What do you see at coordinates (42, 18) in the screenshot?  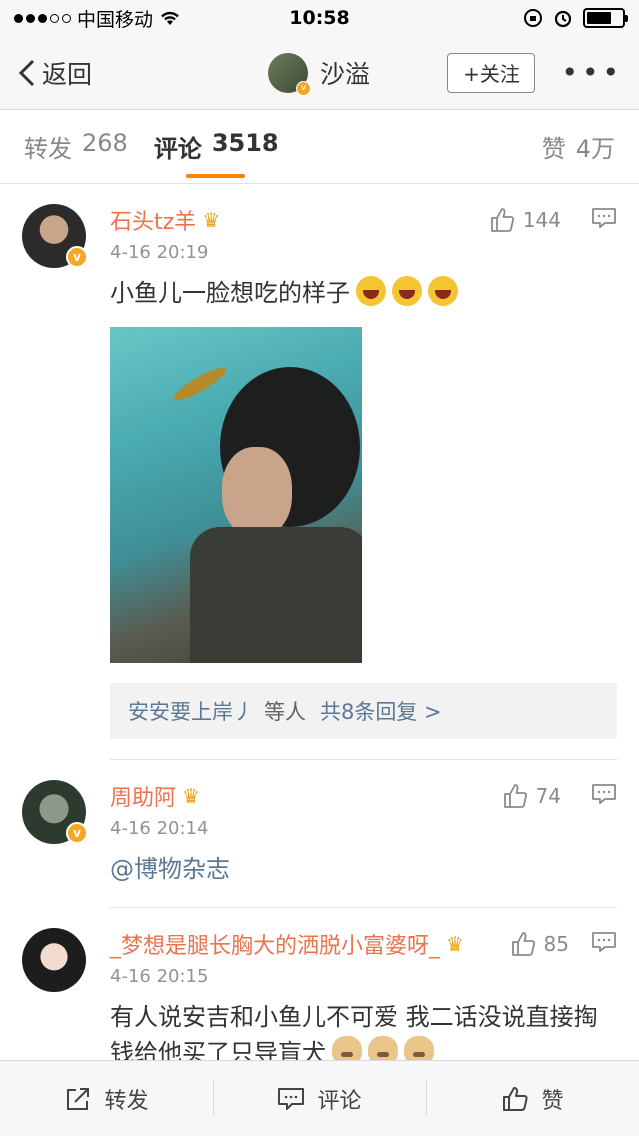 I see `signal-icon` at bounding box center [42, 18].